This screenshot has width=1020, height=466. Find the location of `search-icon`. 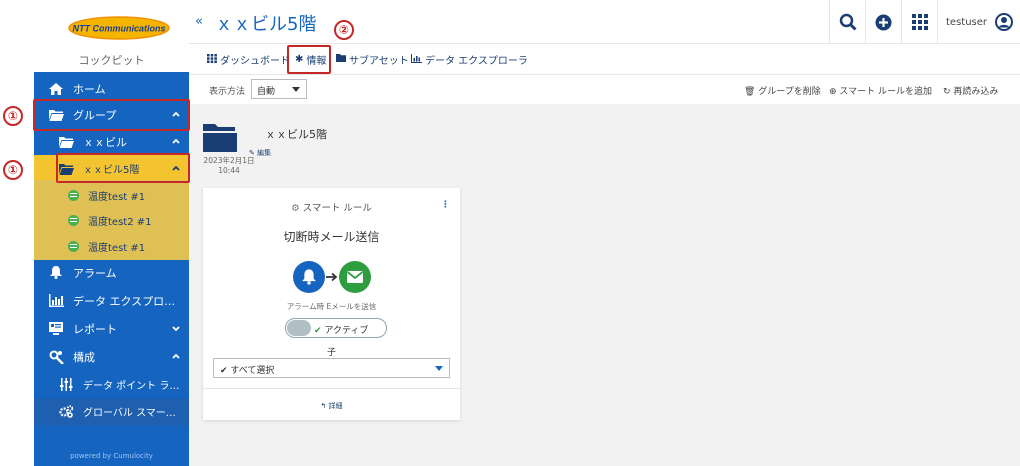

search-icon is located at coordinates (848, 22).